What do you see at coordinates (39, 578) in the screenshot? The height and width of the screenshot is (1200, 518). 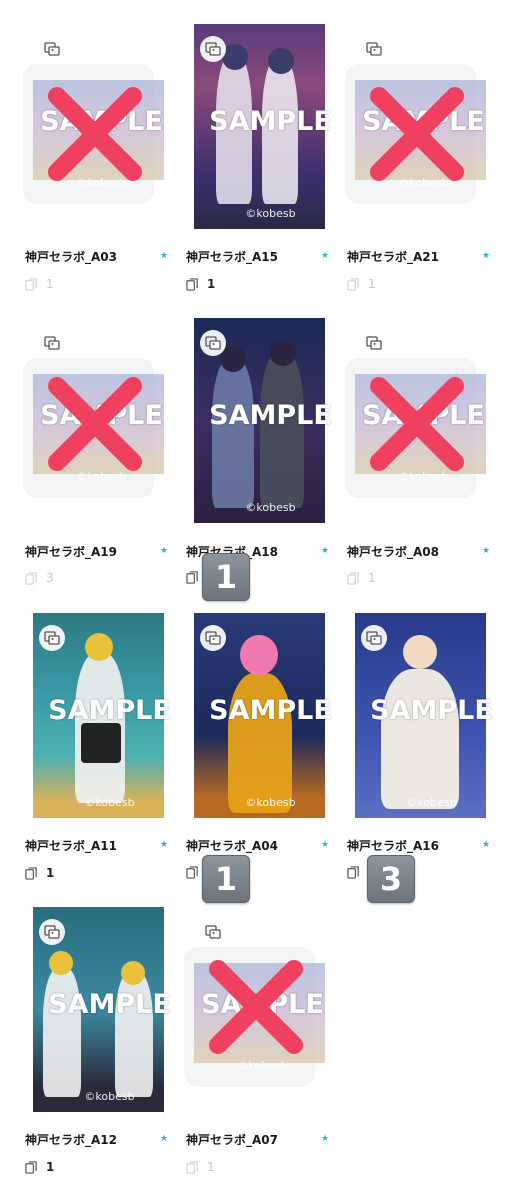 I see `card-count: 3` at bounding box center [39, 578].